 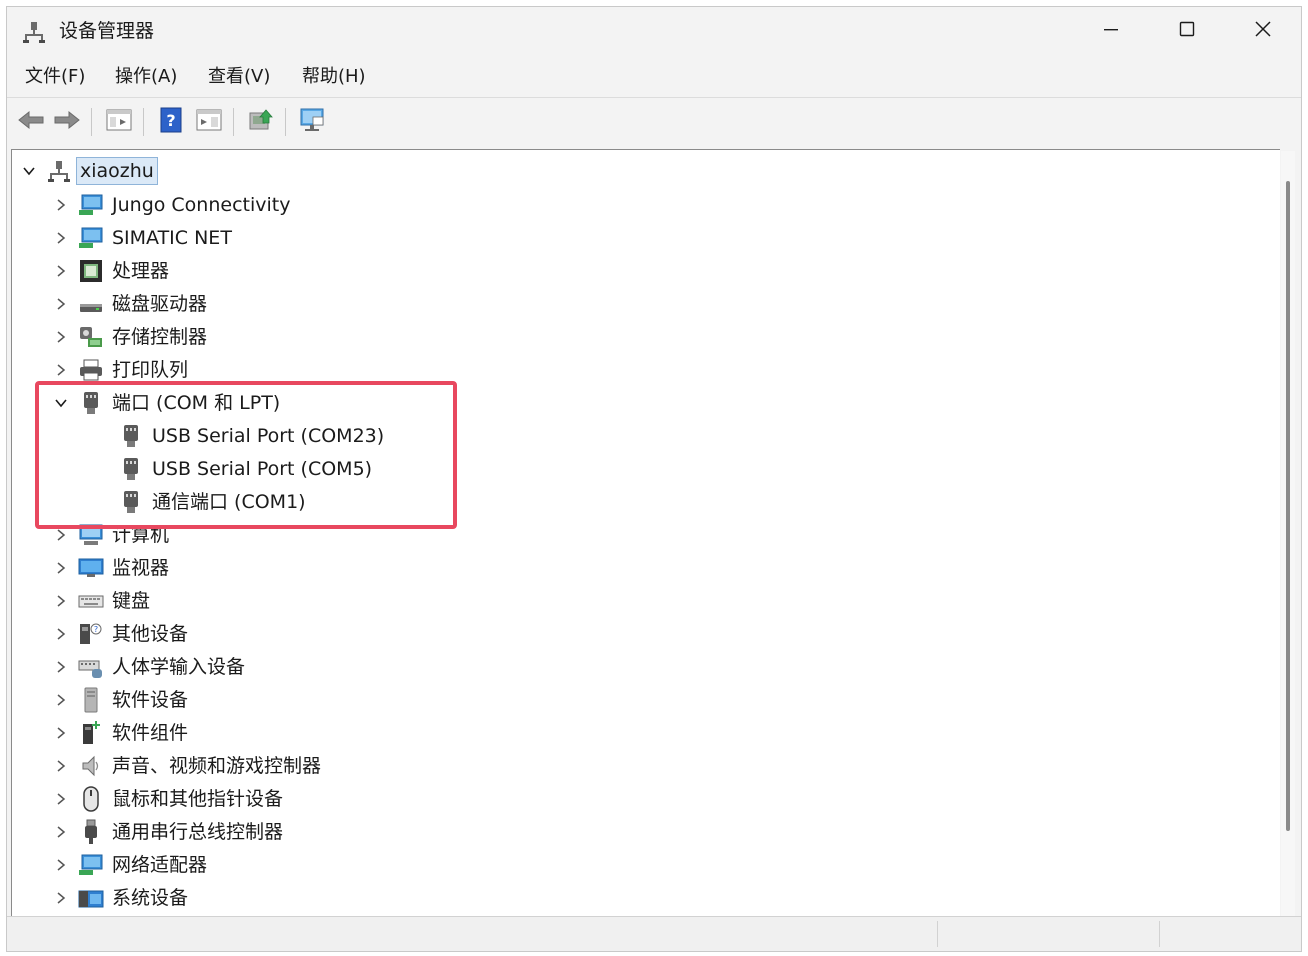 I want to click on network-adapter-icon, so click(x=91, y=865).